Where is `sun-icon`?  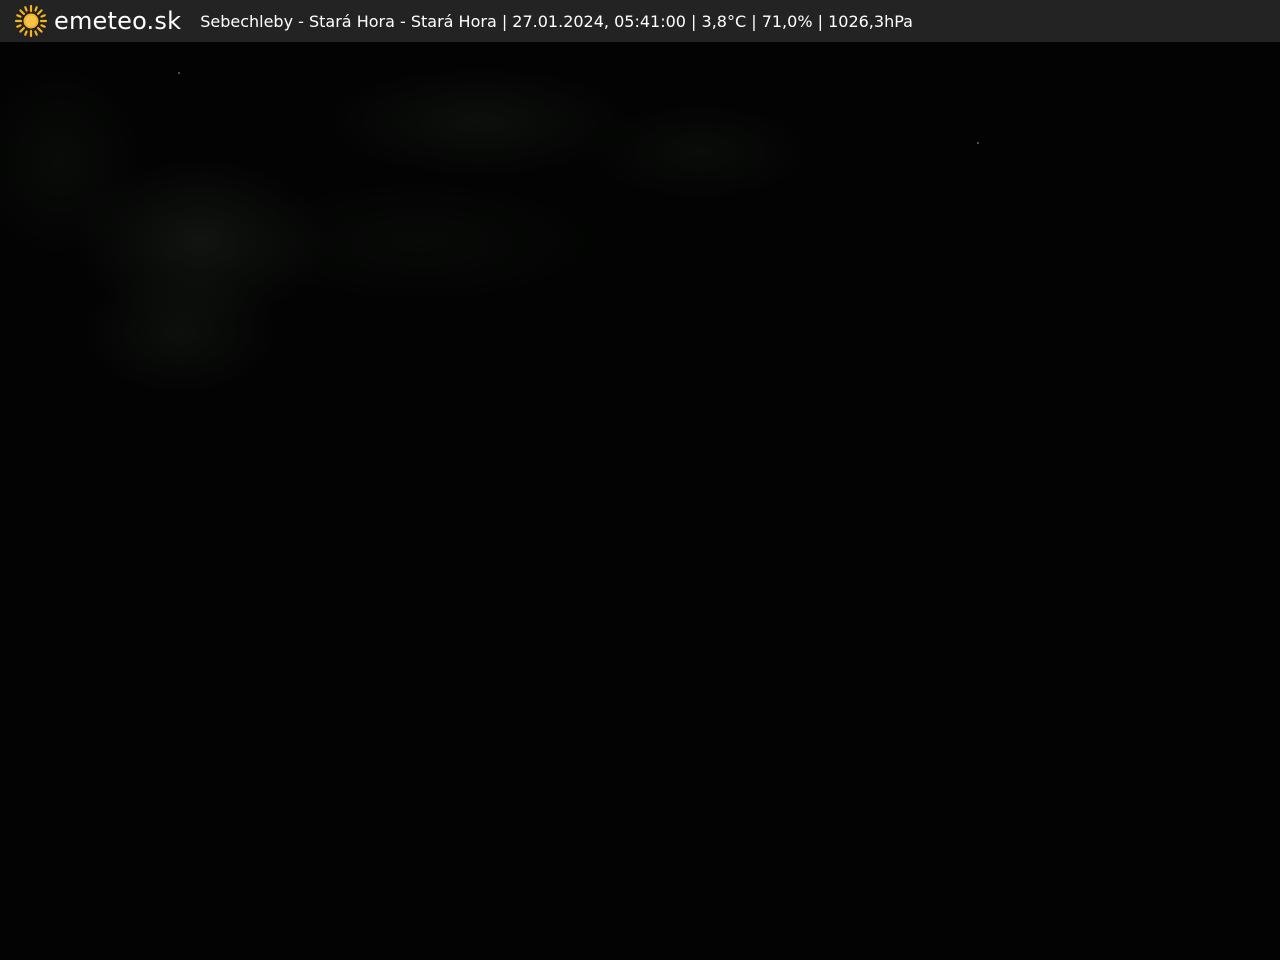 sun-icon is located at coordinates (31, 21).